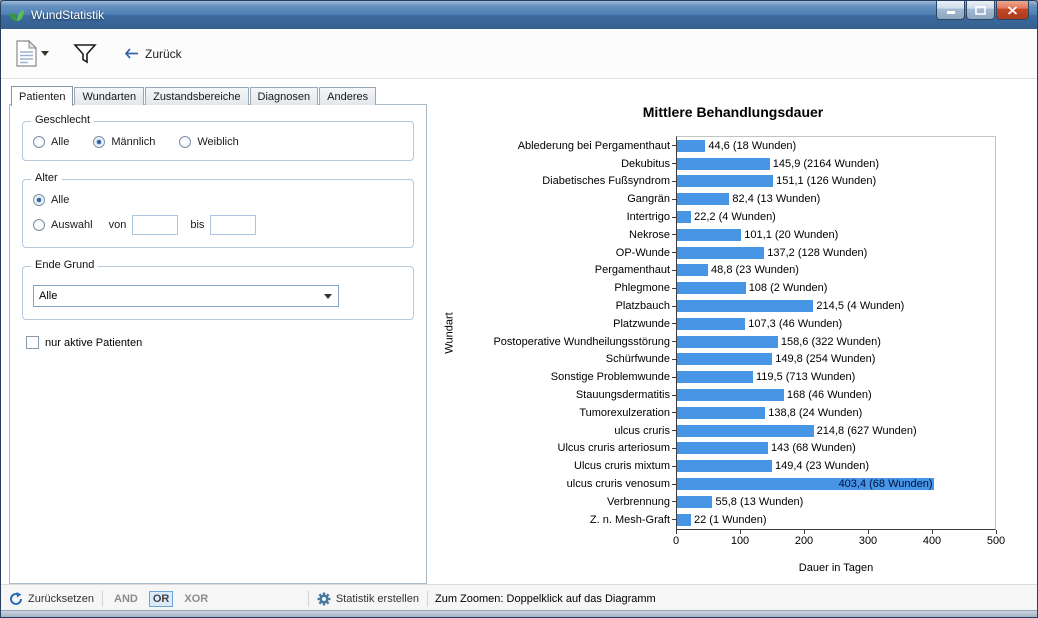  What do you see at coordinates (830, 341) in the screenshot?
I see `bar-value-label: 158,6 (322 Wunden)` at bounding box center [830, 341].